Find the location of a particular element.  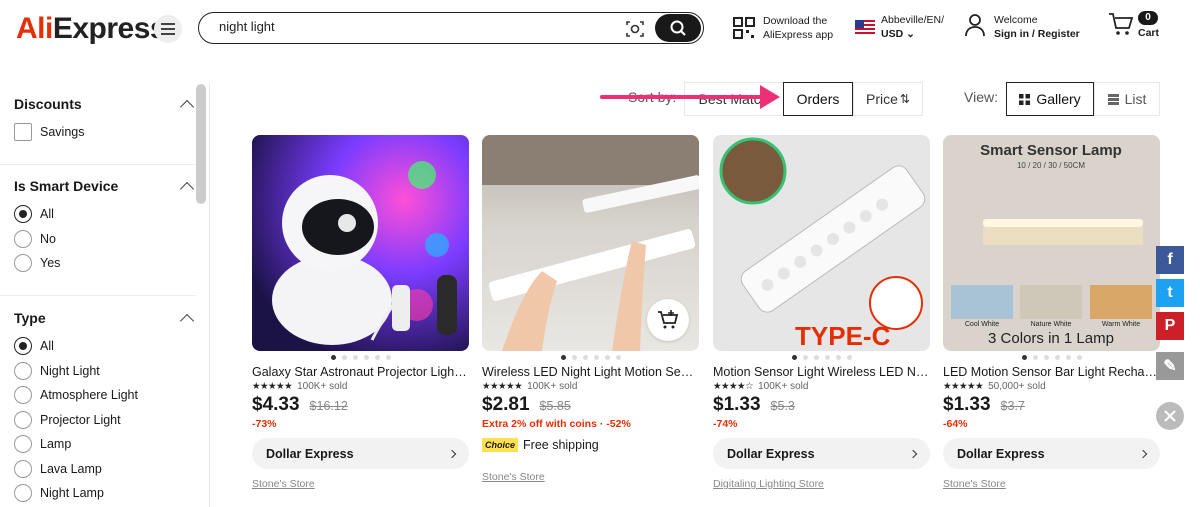

search-input is located at coordinates (409, 26).